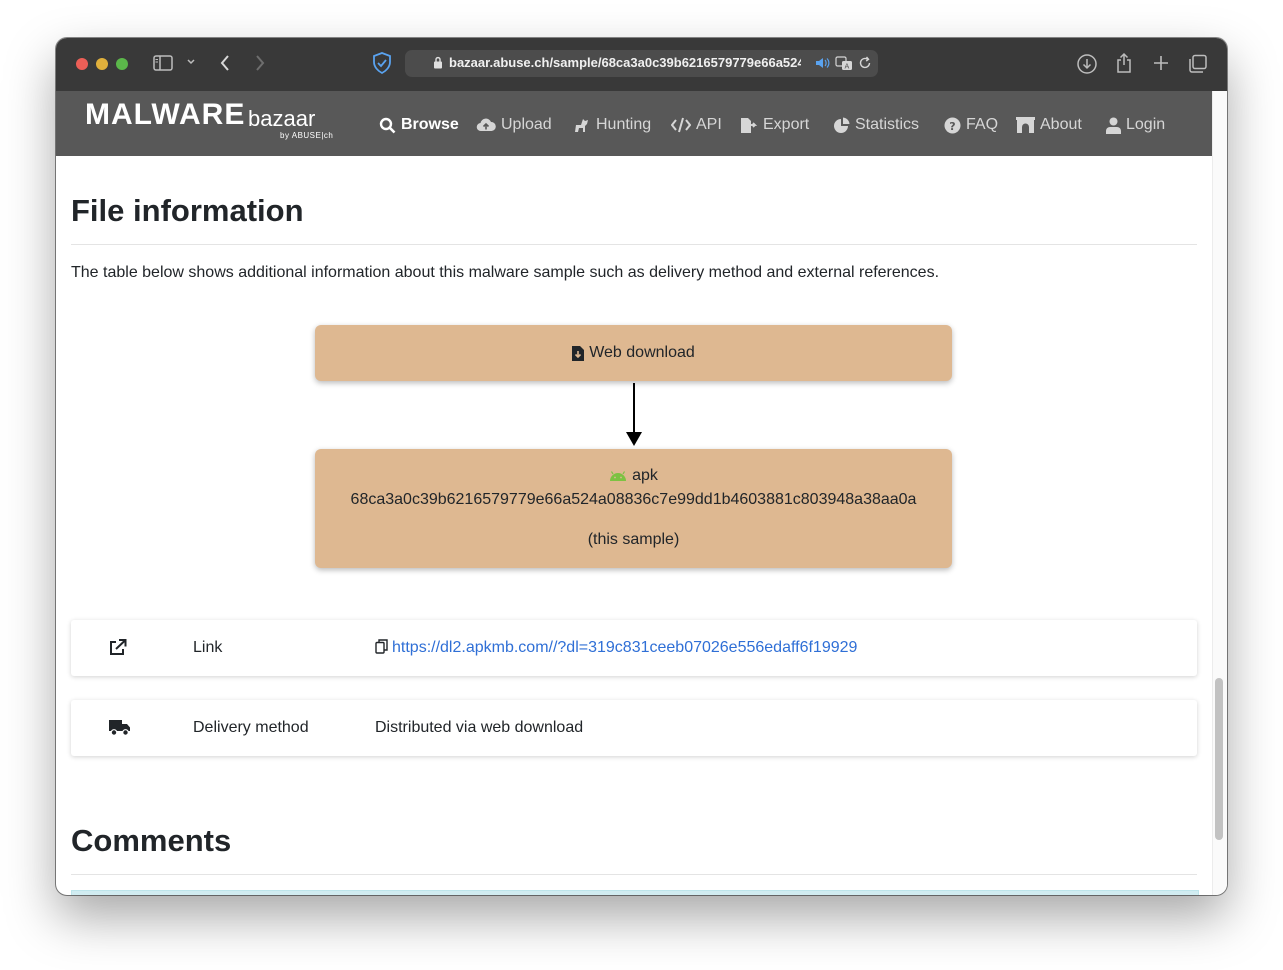  What do you see at coordinates (381, 646) in the screenshot?
I see `copy-icon` at bounding box center [381, 646].